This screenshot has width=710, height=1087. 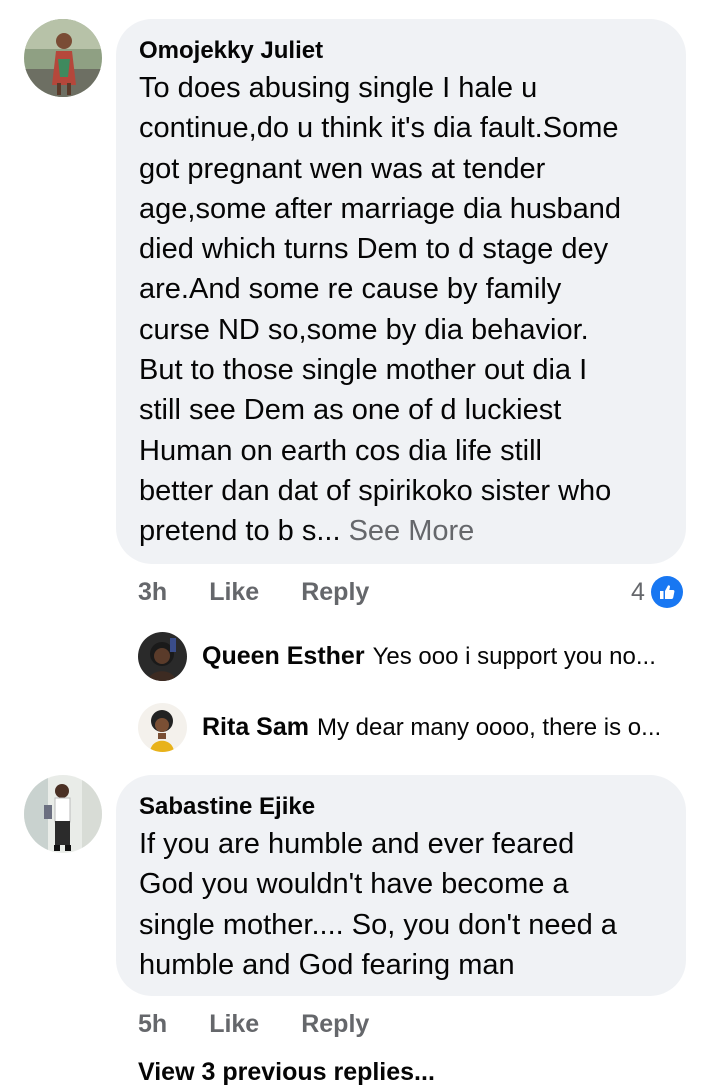 I want to click on avatar-omojekky-juliet, so click(x=63, y=58).